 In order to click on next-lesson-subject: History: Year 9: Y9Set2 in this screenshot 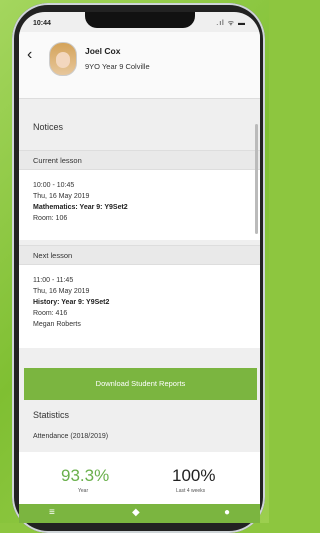, I will do `click(71, 302)`.